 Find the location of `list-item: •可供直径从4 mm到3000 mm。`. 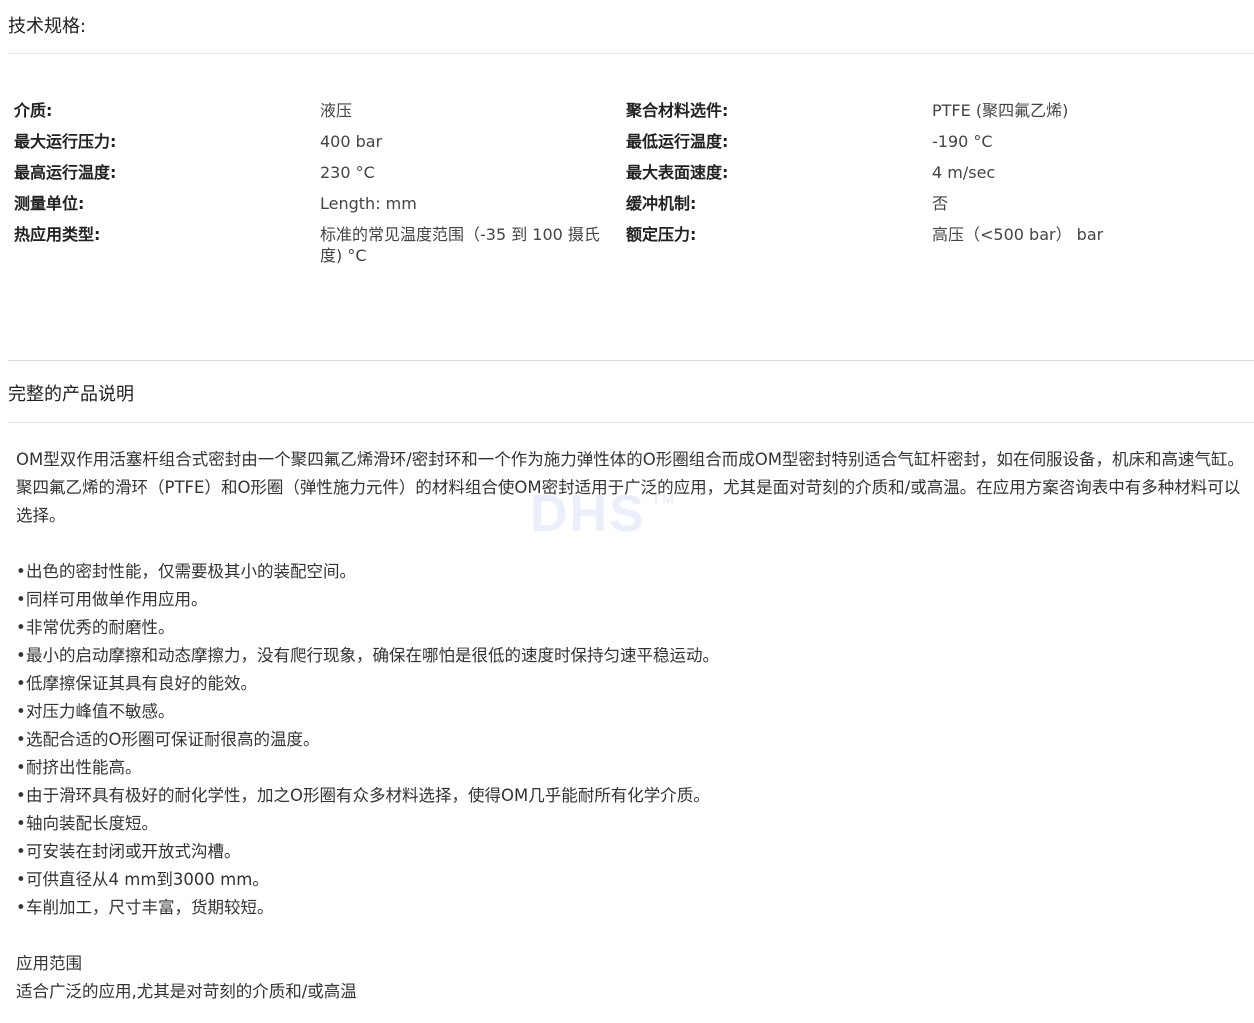

list-item: •可供直径从4 mm到3000 mm。 is located at coordinates (632, 880).